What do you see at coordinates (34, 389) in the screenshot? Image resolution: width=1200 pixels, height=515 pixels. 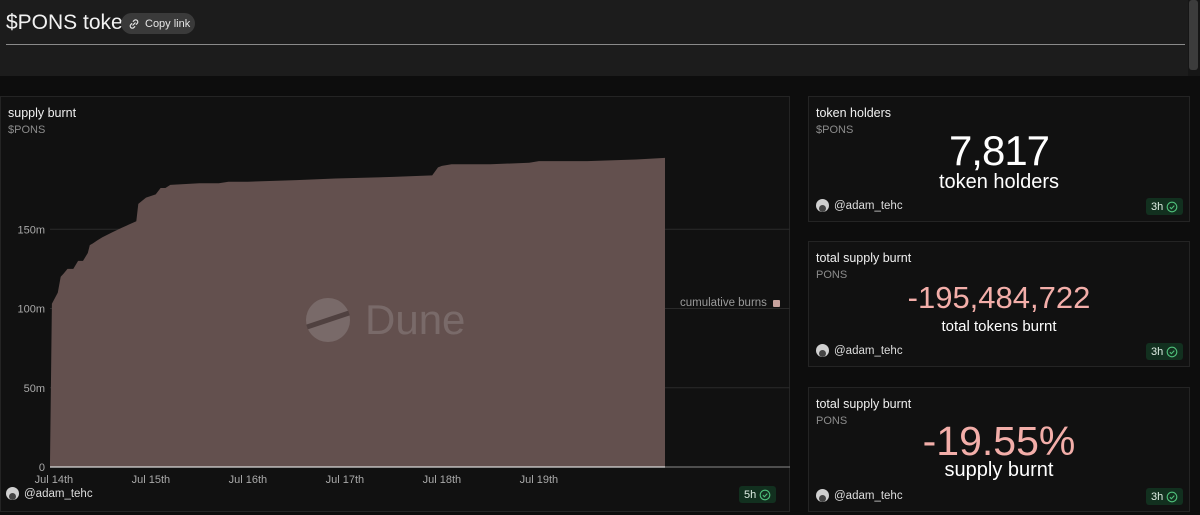 I see `y-tick-label: 50m` at bounding box center [34, 389].